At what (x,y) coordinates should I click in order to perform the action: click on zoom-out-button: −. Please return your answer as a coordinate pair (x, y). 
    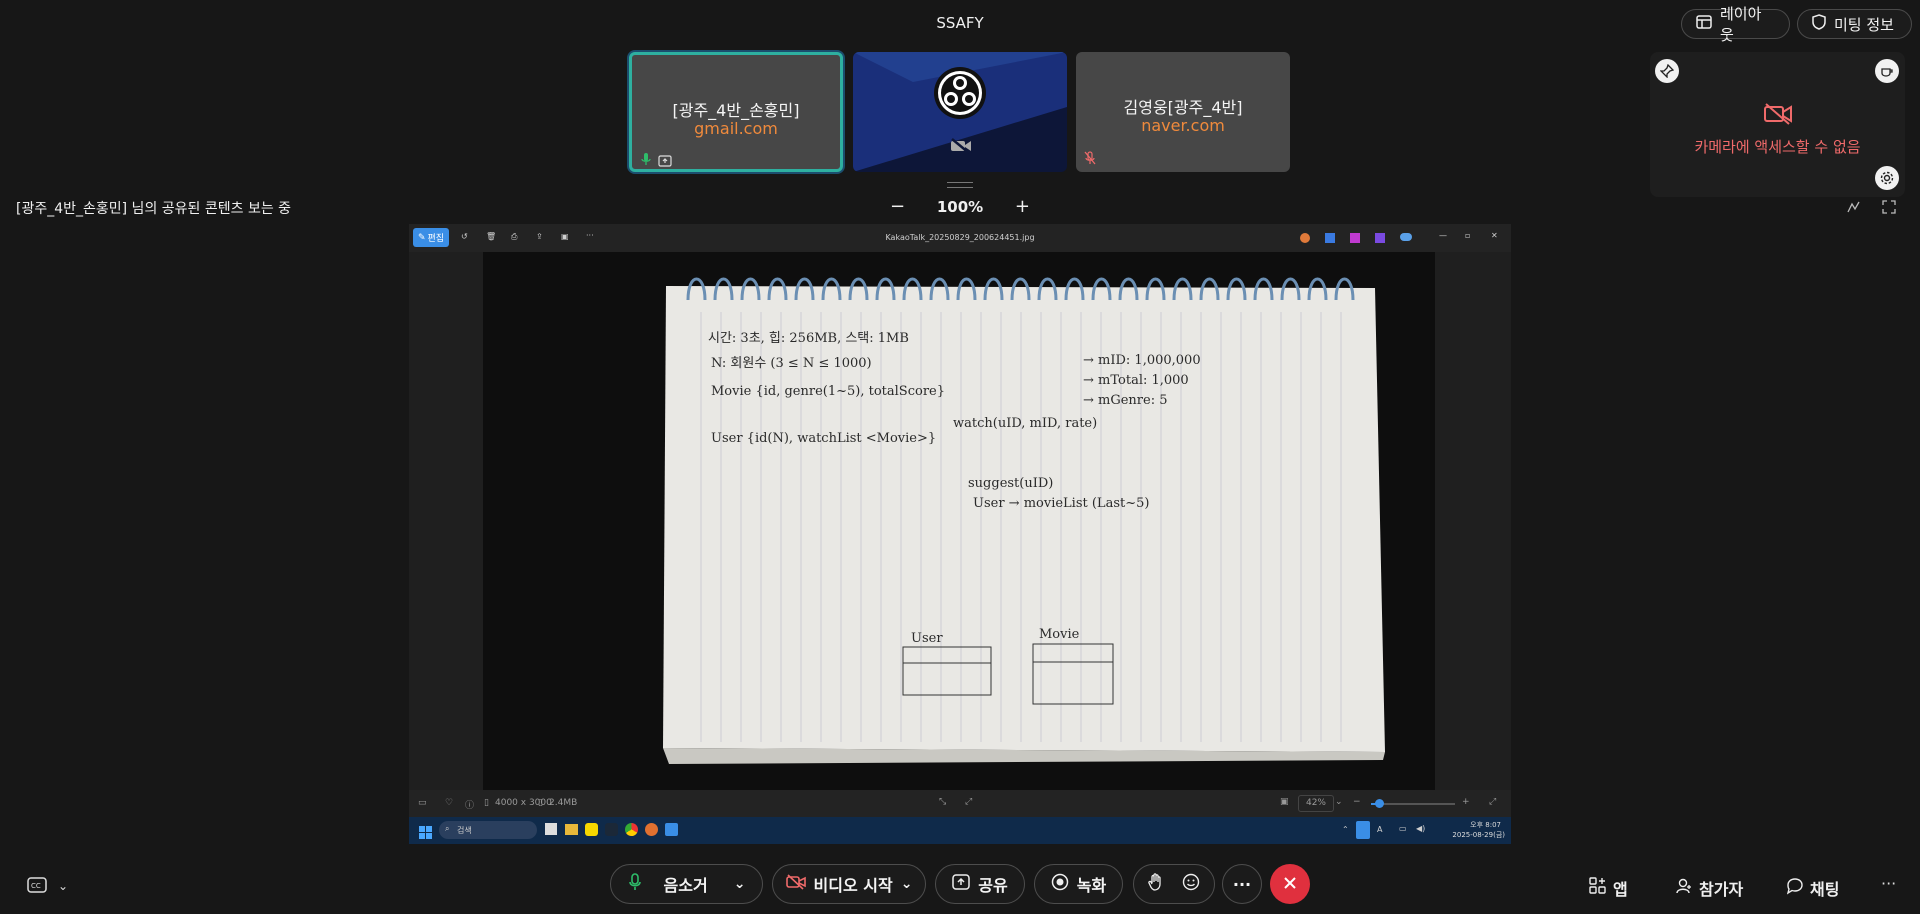
    Looking at the image, I should click on (897, 206).